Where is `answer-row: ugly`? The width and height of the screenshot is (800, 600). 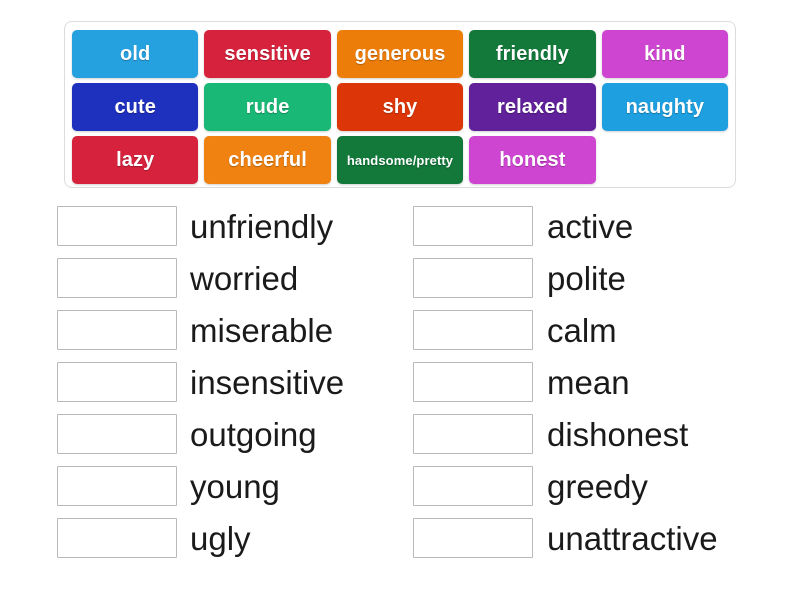
answer-row: ugly is located at coordinates (200, 538).